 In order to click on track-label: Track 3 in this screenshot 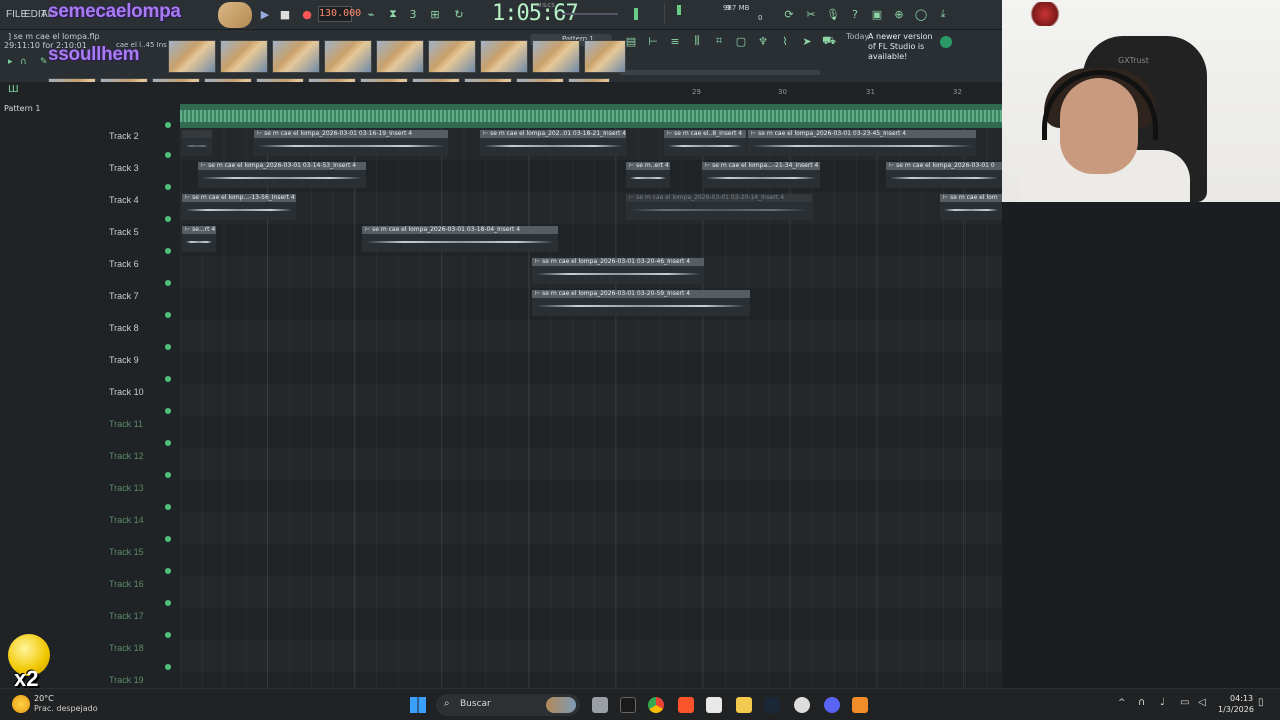, I will do `click(124, 168)`.